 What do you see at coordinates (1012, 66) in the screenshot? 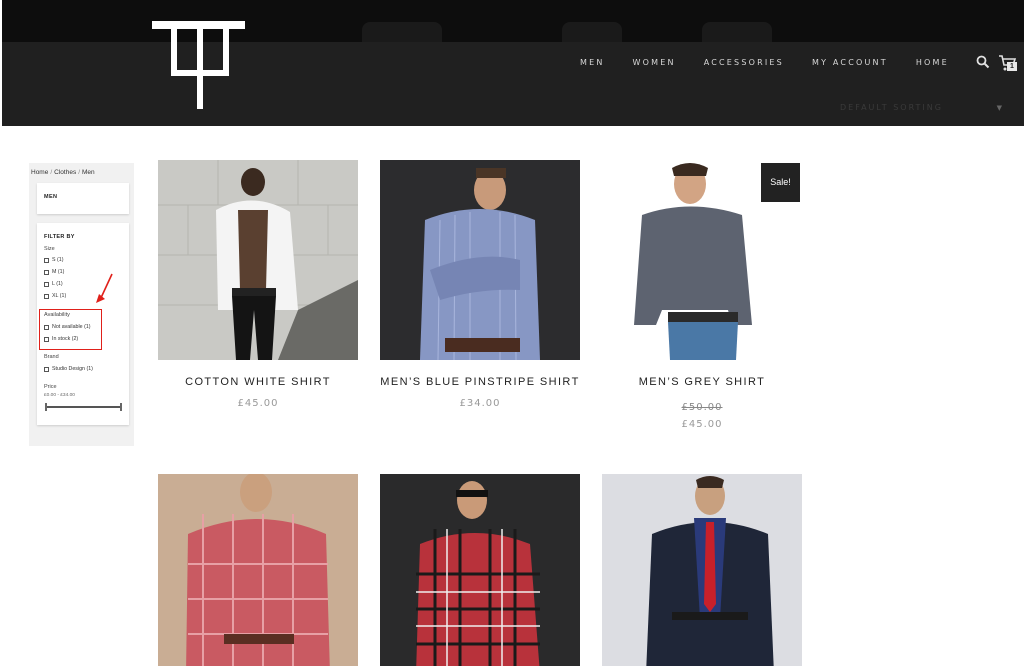
I see `cart-count-badge: 1` at bounding box center [1012, 66].